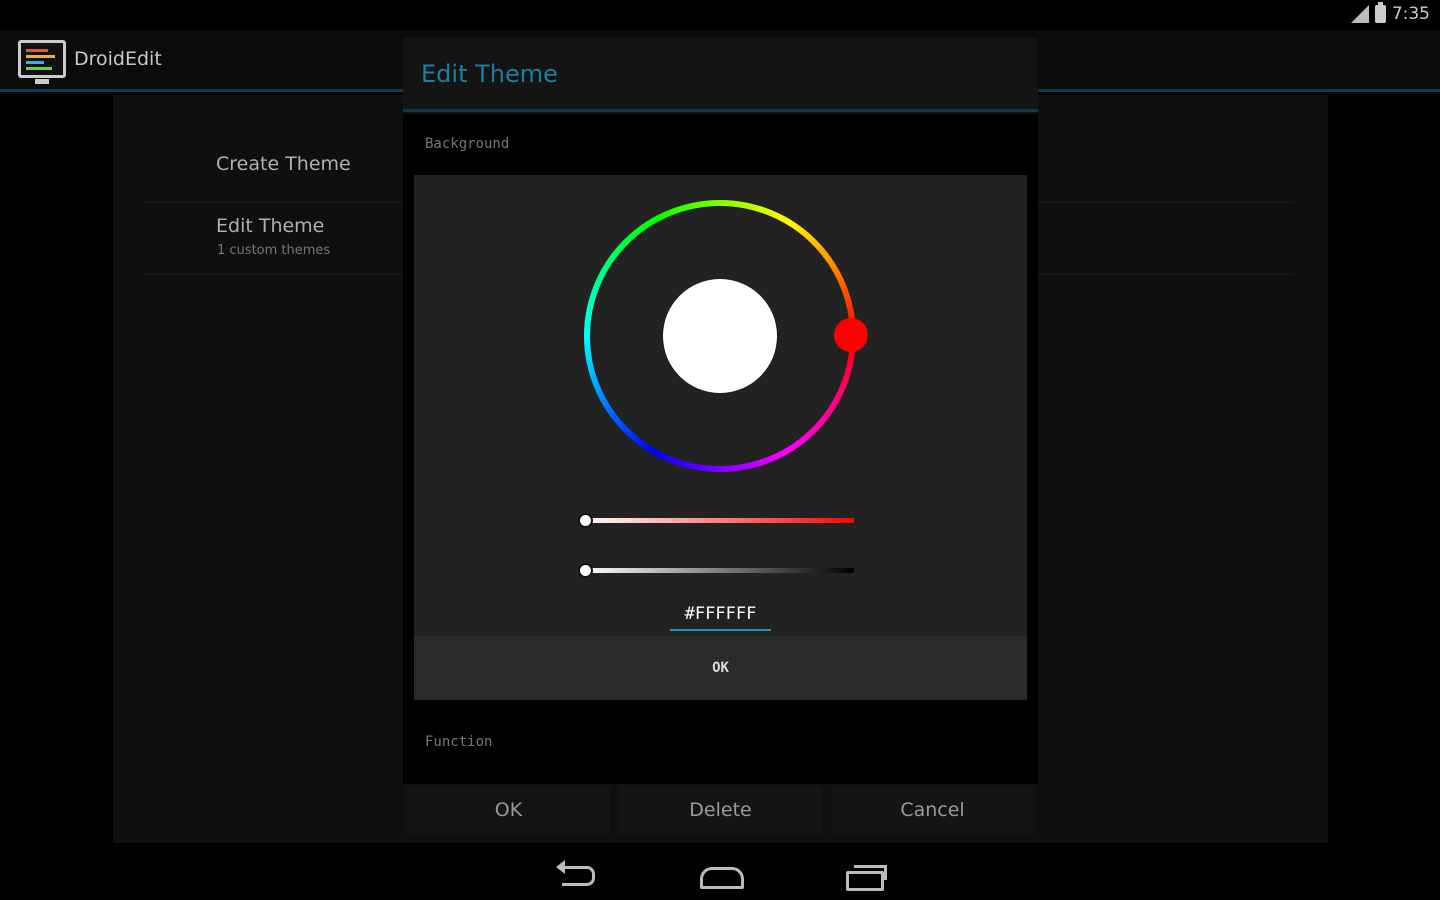 Image resolution: width=1440 pixels, height=900 pixels. What do you see at coordinates (508, 810) in the screenshot?
I see `ok-button: OK` at bounding box center [508, 810].